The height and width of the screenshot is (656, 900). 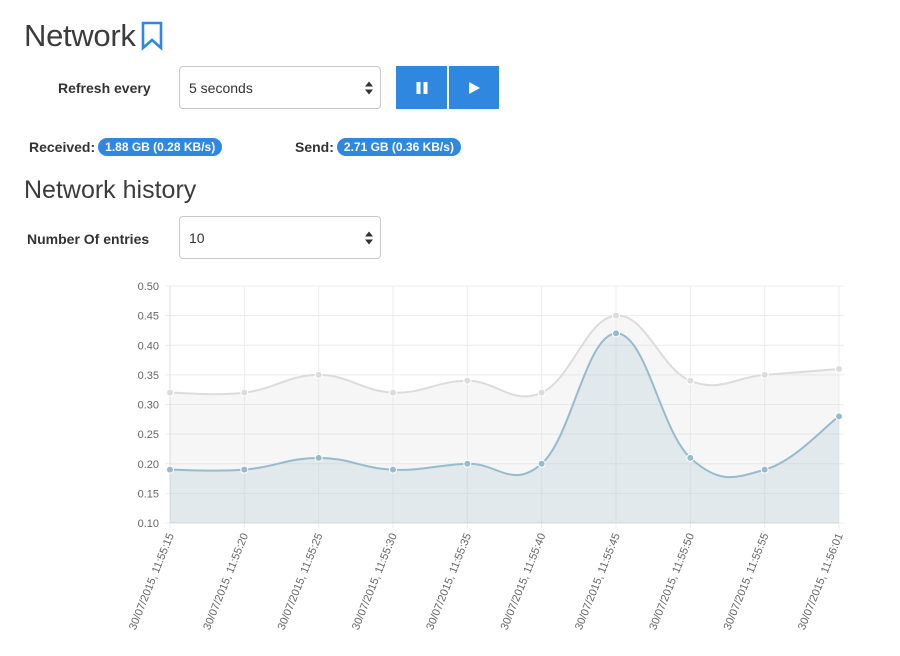 What do you see at coordinates (148, 435) in the screenshot?
I see `y-tick-label: 0.25` at bounding box center [148, 435].